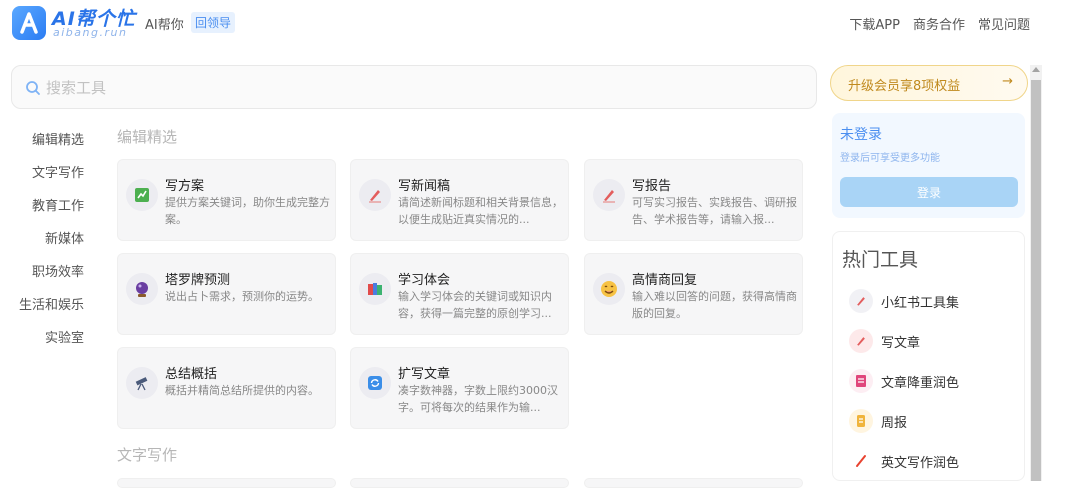 The height and width of the screenshot is (488, 1080). What do you see at coordinates (880, 260) in the screenshot?
I see `hot-tools-title: 热门工具` at bounding box center [880, 260].